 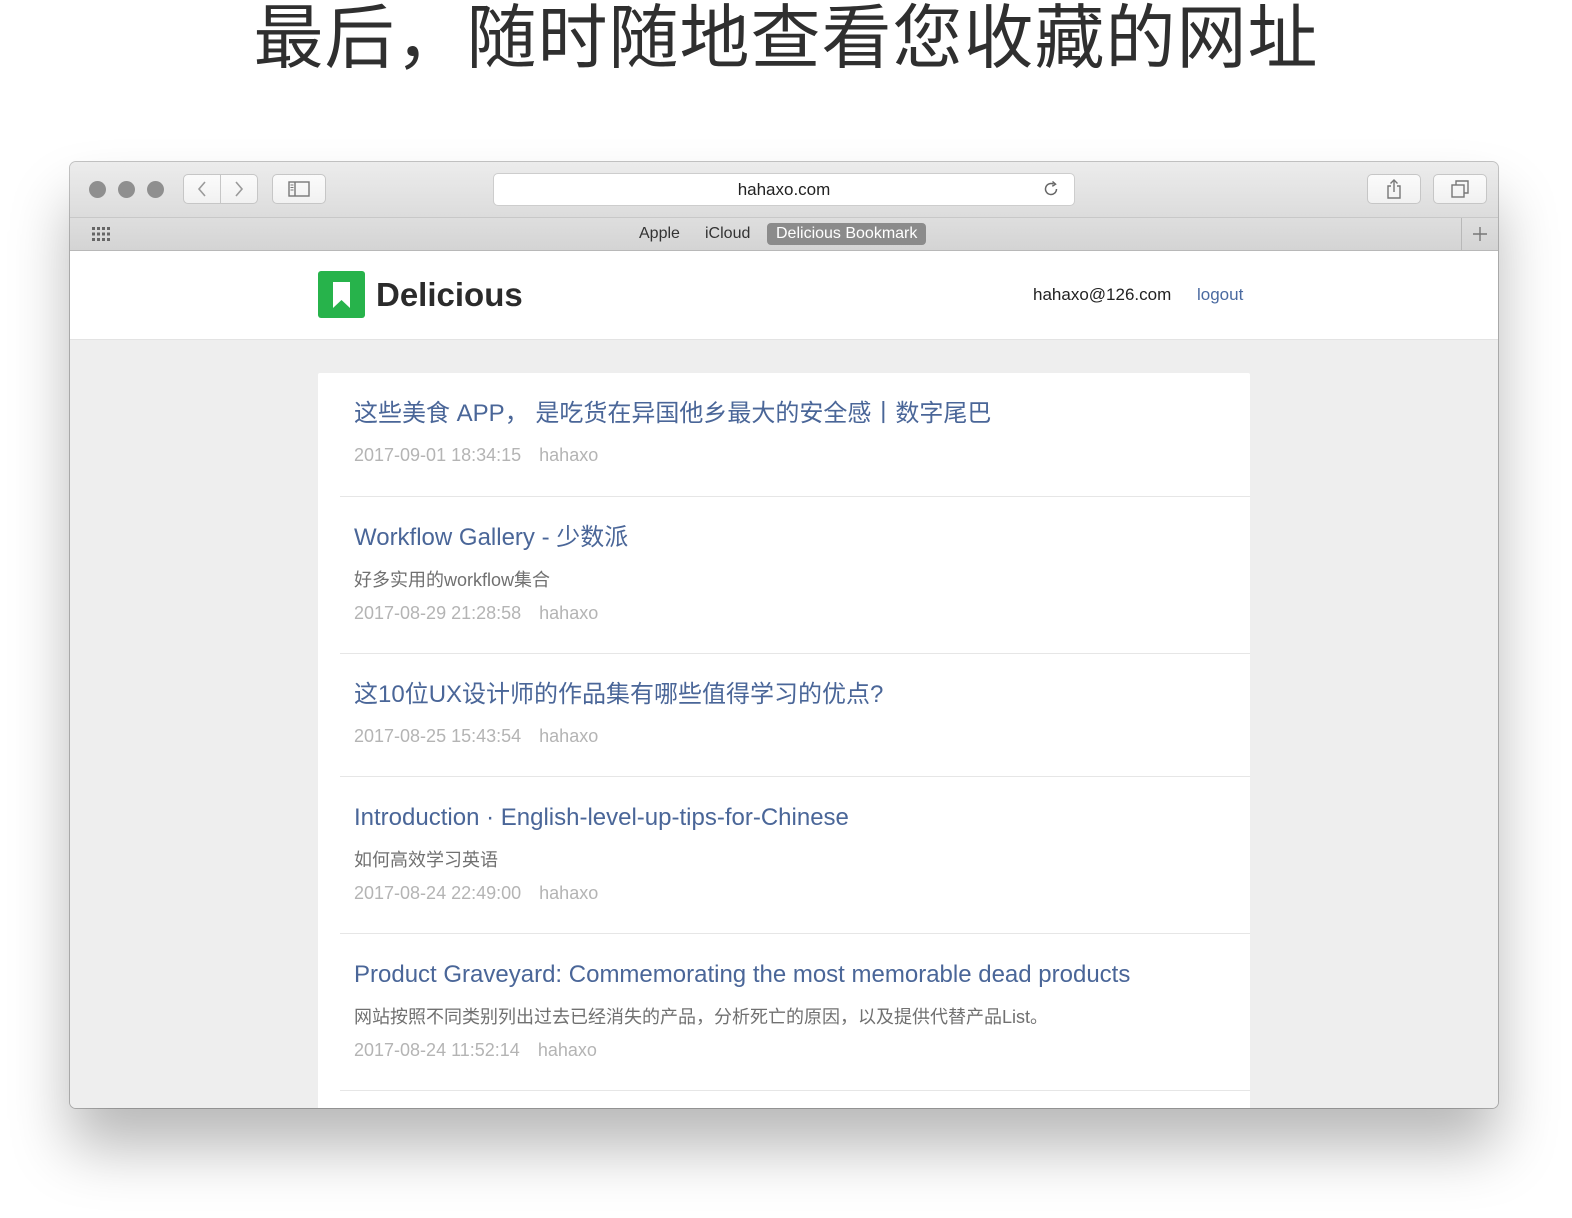 I want to click on chevron-left-icon, so click(x=201, y=189).